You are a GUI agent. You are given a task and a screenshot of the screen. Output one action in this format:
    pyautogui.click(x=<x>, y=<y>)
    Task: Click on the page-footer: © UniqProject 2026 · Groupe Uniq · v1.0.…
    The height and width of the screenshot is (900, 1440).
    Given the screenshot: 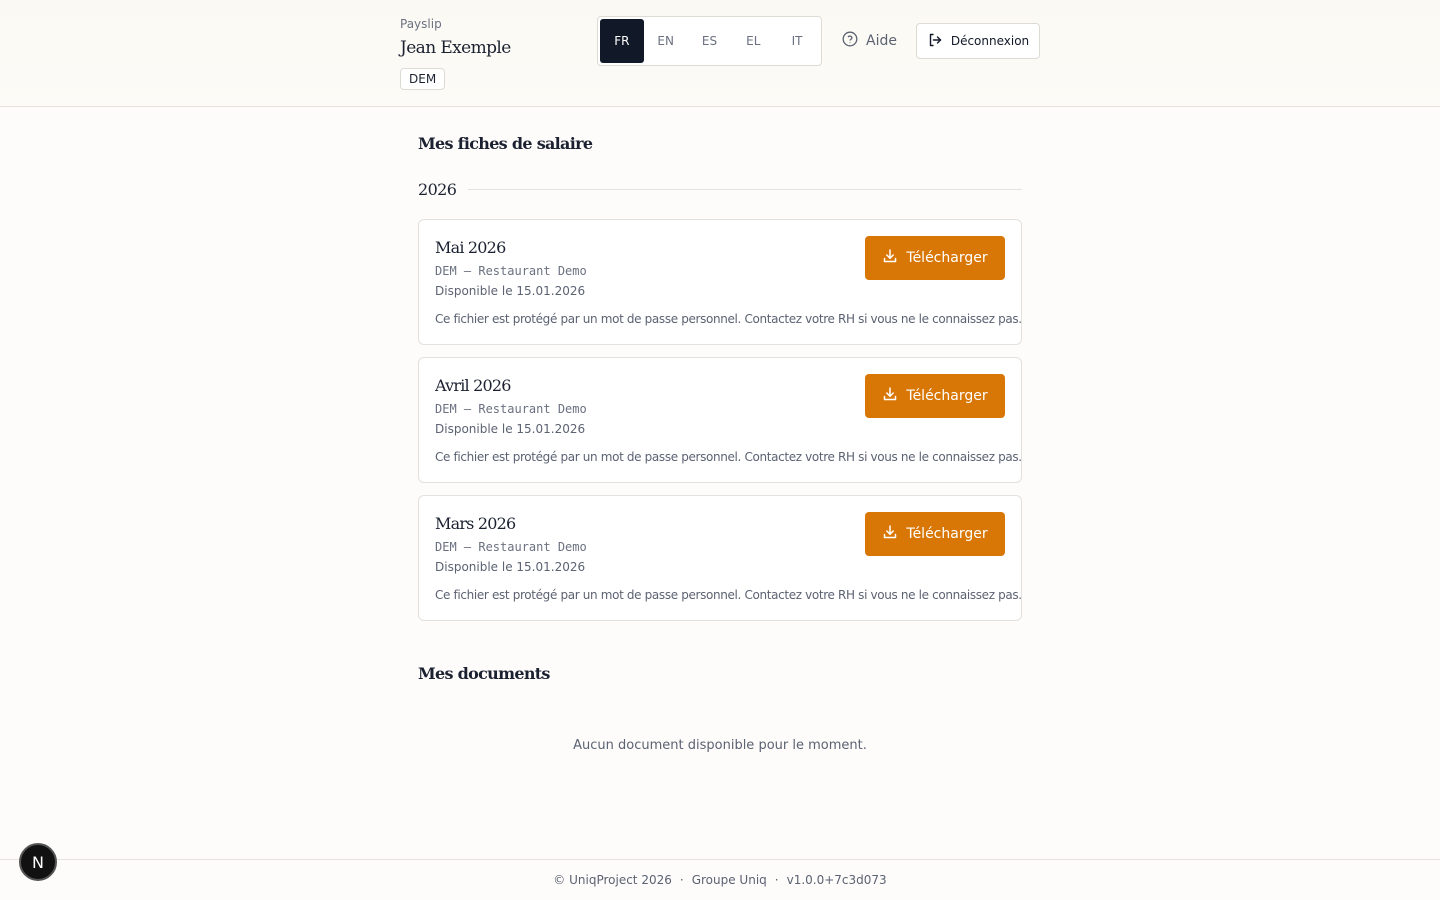 What is the action you would take?
    pyautogui.click(x=720, y=879)
    